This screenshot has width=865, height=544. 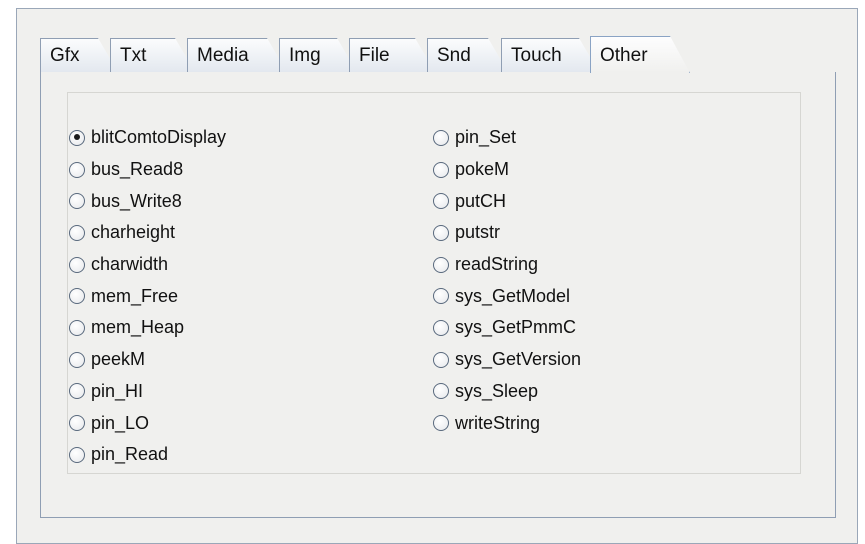 I want to click on radio-label: writeString, so click(x=498, y=422).